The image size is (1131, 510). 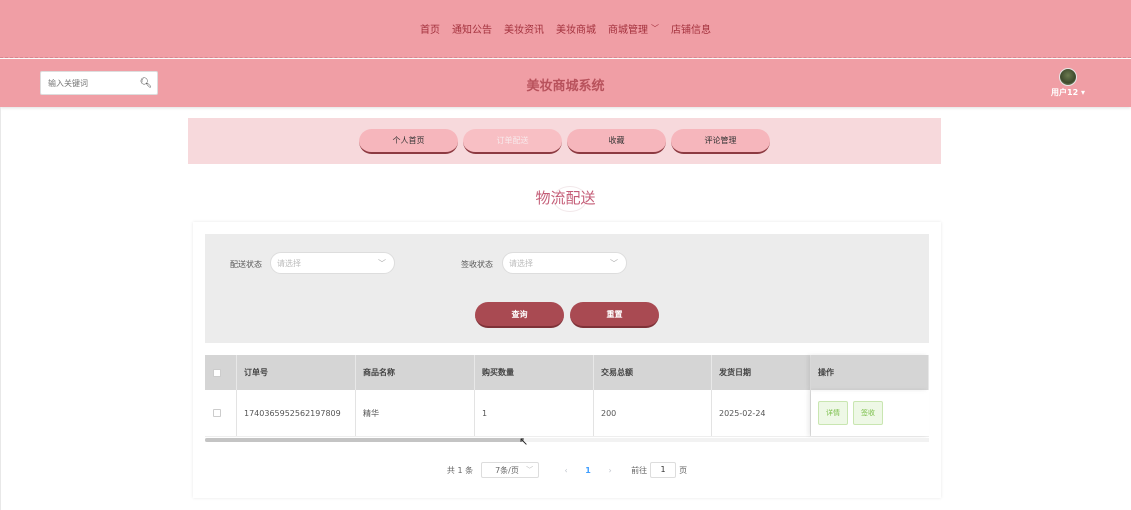 I want to click on delivery-status-select: 请选择 ﹀, so click(x=332, y=263).